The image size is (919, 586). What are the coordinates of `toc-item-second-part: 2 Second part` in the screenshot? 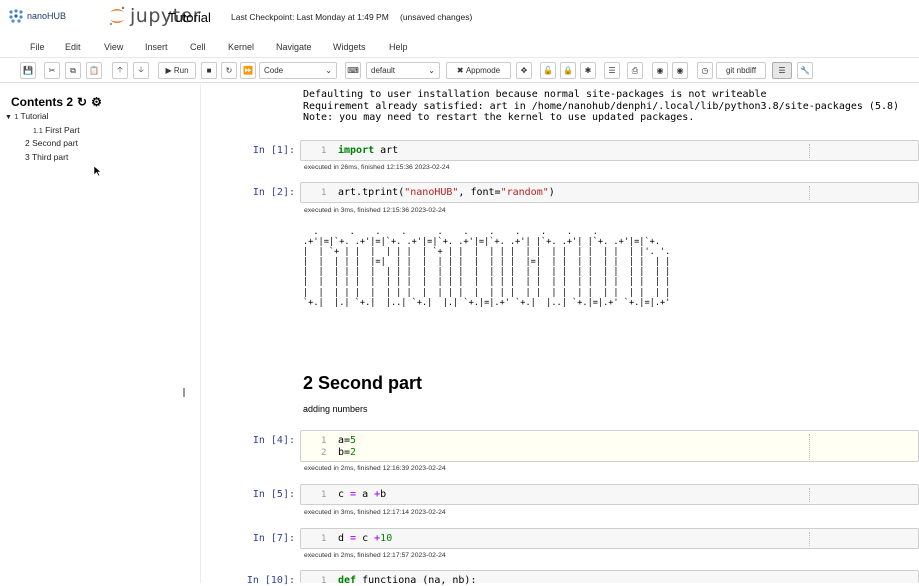 It's located at (51, 143).